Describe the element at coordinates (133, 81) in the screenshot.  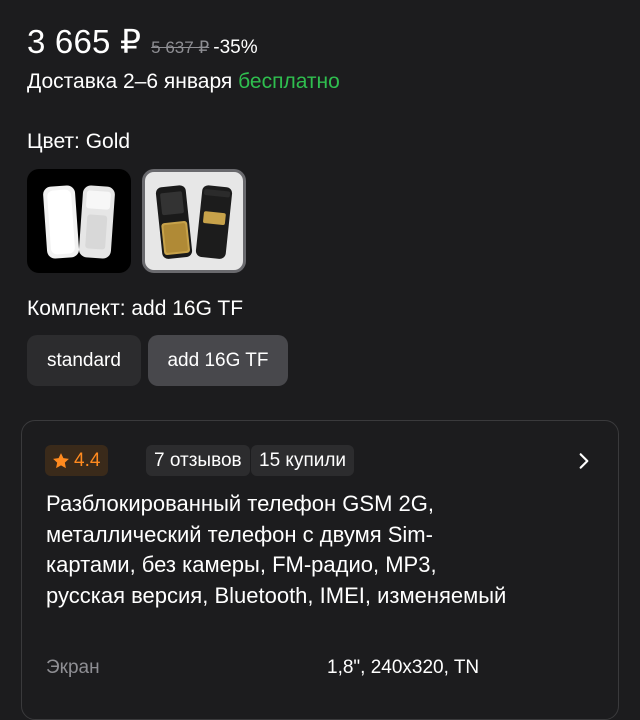
I see `delivery-dates: Доставка 2–6 января` at that location.